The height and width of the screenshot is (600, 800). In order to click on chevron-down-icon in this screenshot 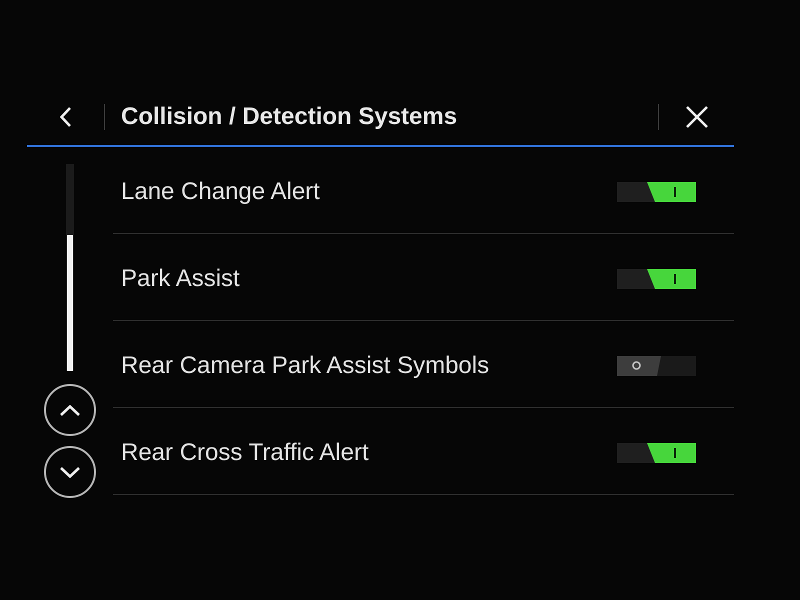, I will do `click(70, 472)`.